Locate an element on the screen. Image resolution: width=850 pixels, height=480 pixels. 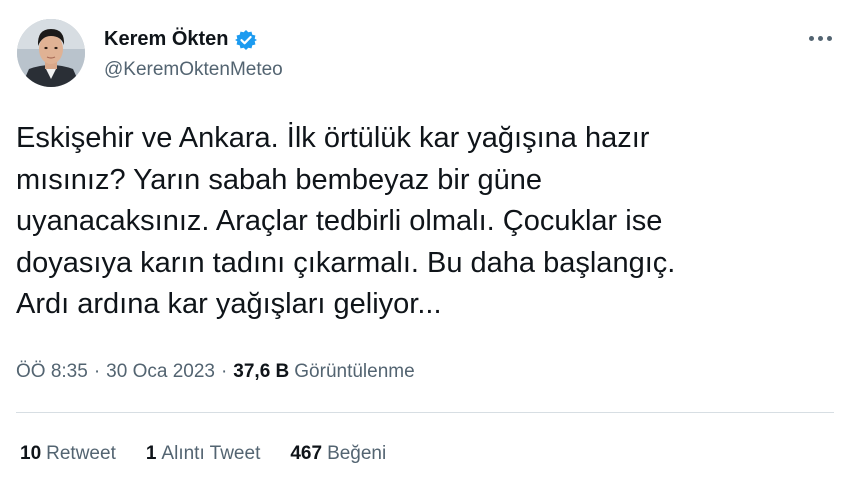
more-options-button is located at coordinates (820, 38).